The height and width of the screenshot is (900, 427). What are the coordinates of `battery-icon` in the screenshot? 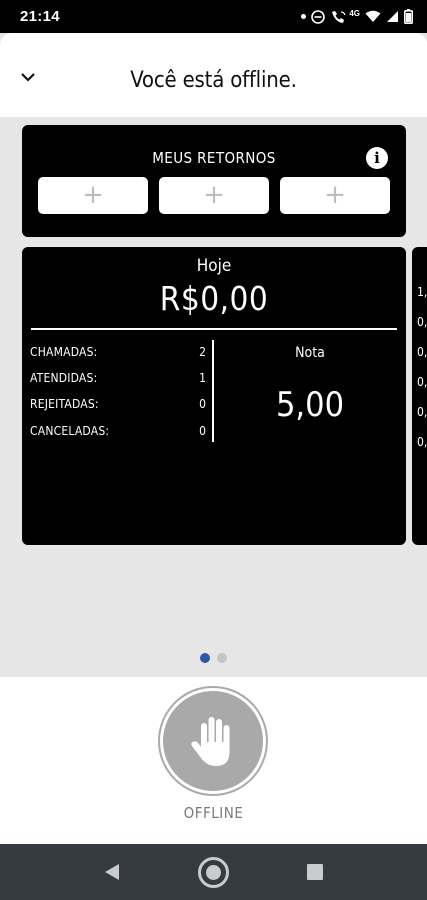 It's located at (408, 16).